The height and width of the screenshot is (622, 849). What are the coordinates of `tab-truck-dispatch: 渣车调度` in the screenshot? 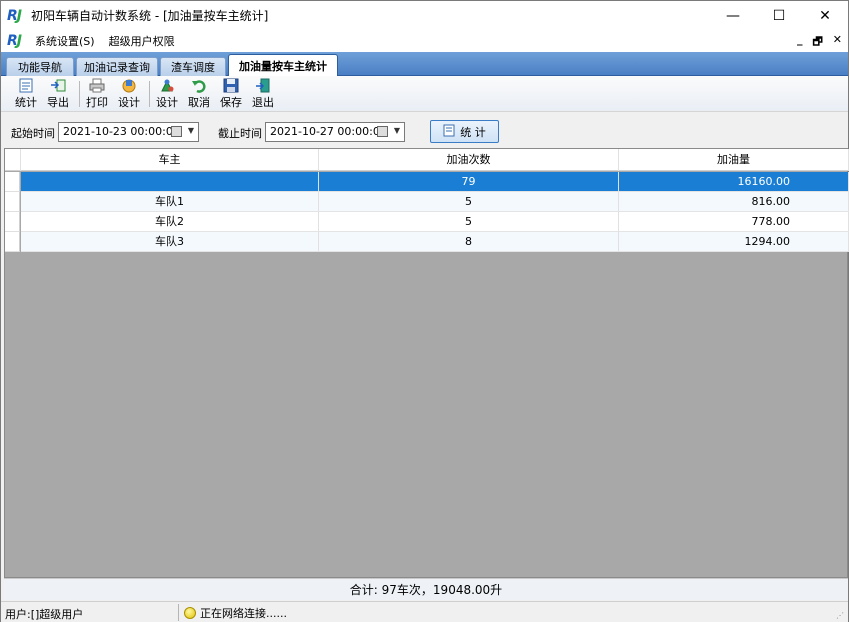 It's located at (193, 66).